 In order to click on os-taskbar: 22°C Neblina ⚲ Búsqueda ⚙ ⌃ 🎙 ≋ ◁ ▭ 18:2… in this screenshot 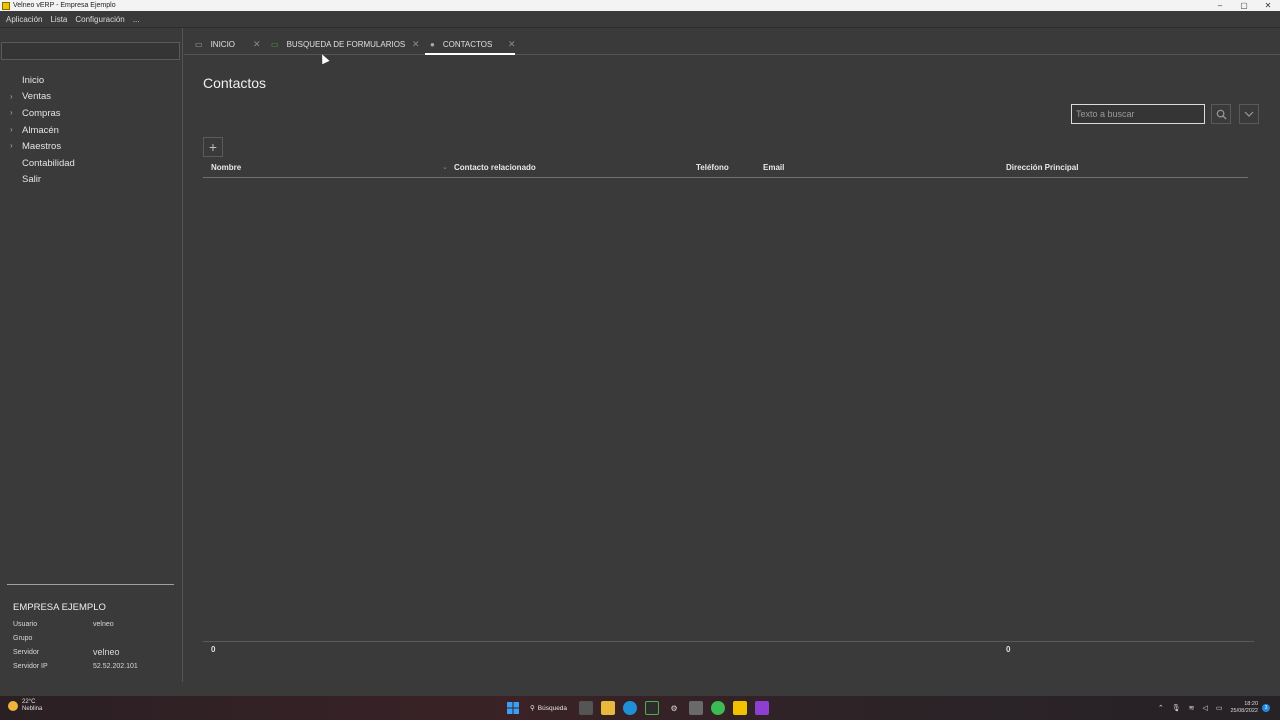, I will do `click(640, 708)`.